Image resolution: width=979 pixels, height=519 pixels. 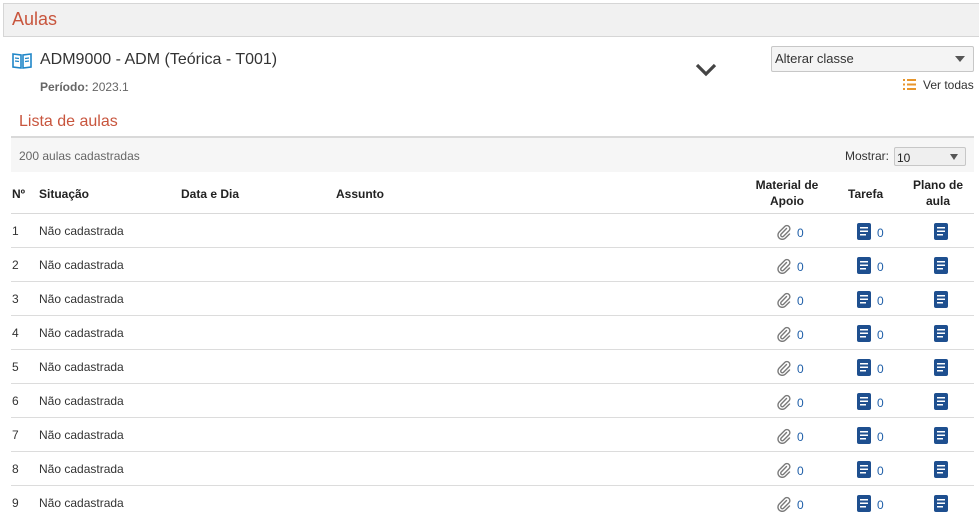 I want to click on table-row: 1 Não cadastrada 0 0, so click(x=492, y=231).